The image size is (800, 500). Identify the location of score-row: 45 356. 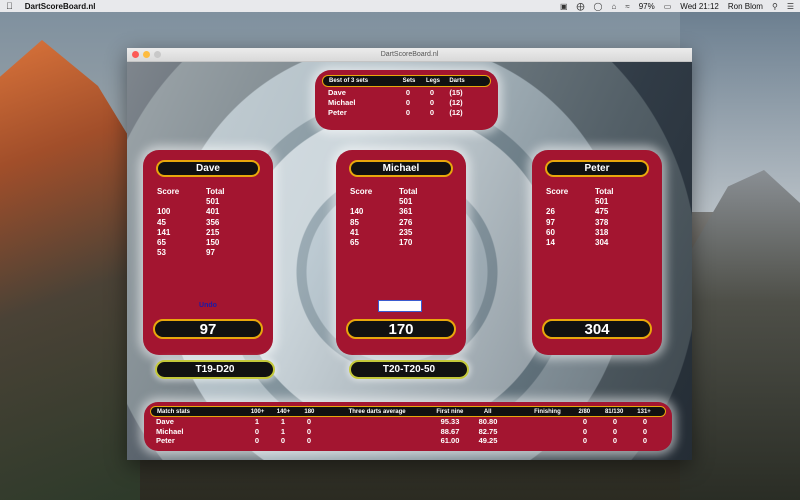
(188, 222).